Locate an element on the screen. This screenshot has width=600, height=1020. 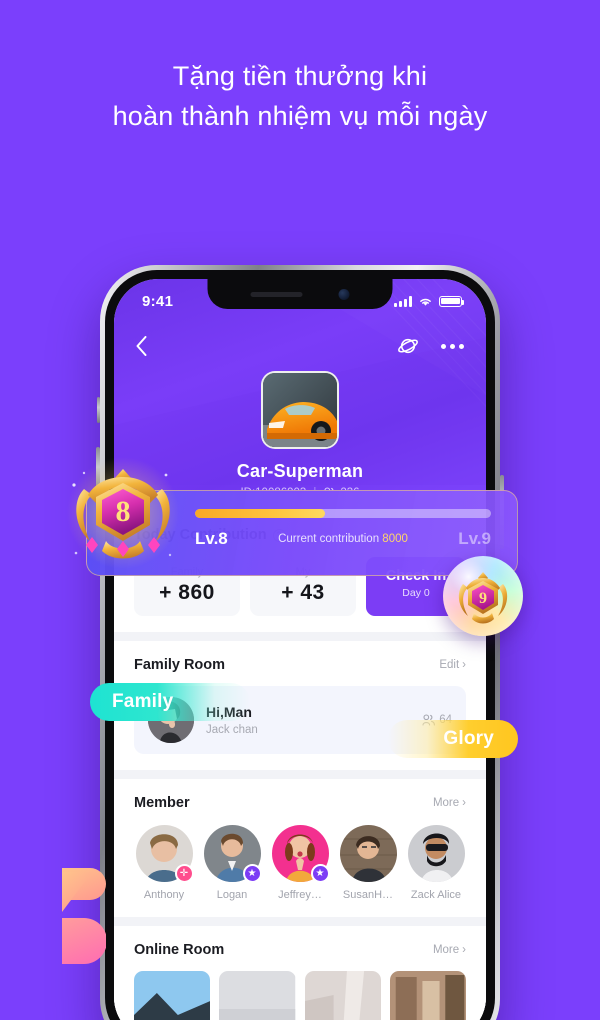
glory-callout-label: Glory is located at coordinates (468, 738).